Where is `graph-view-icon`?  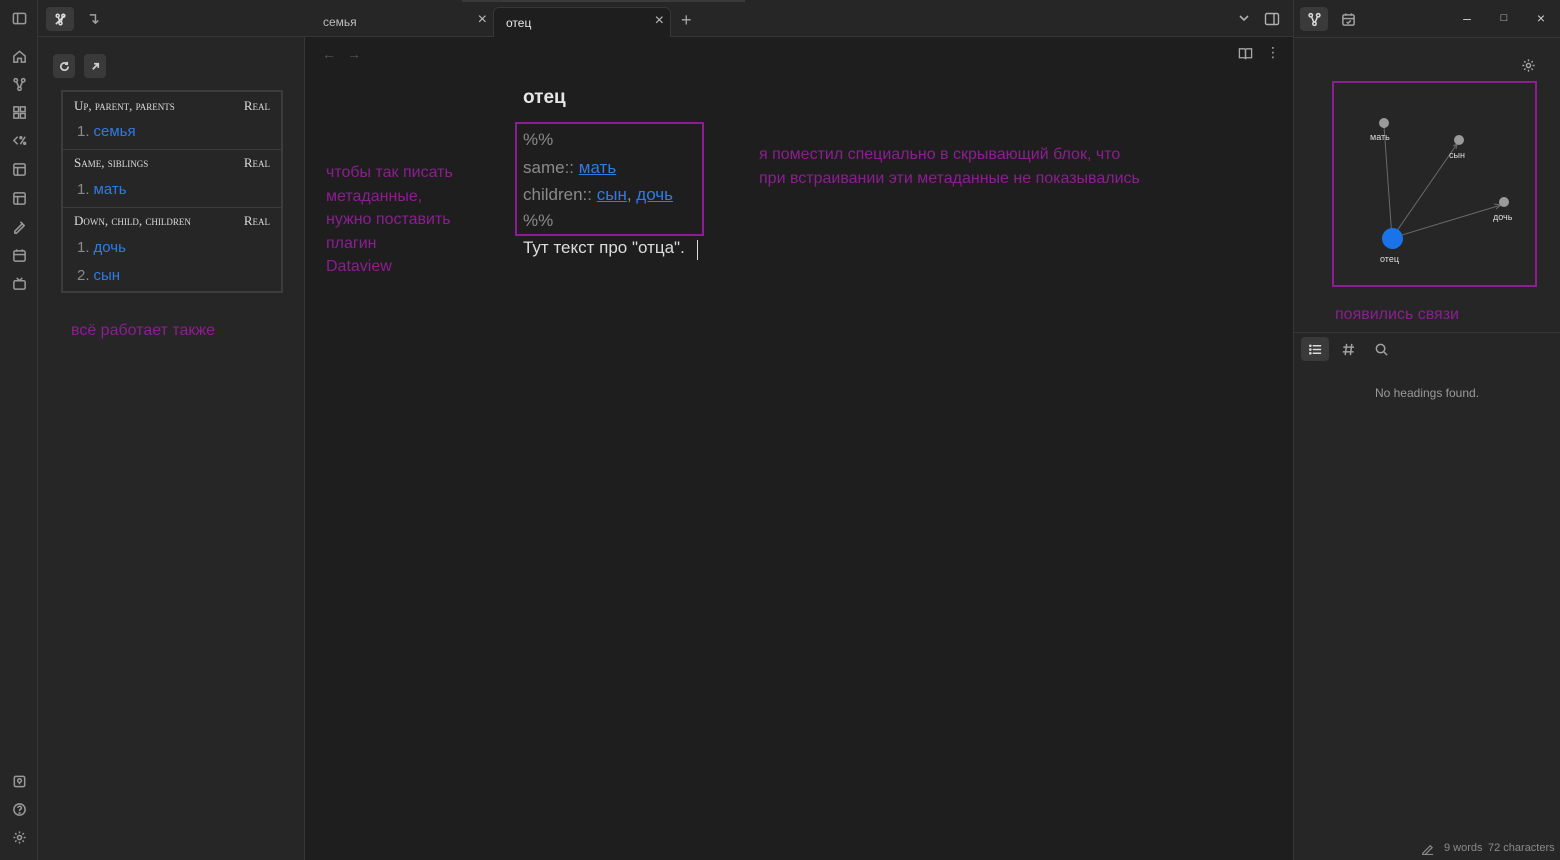 graph-view-icon is located at coordinates (19, 84).